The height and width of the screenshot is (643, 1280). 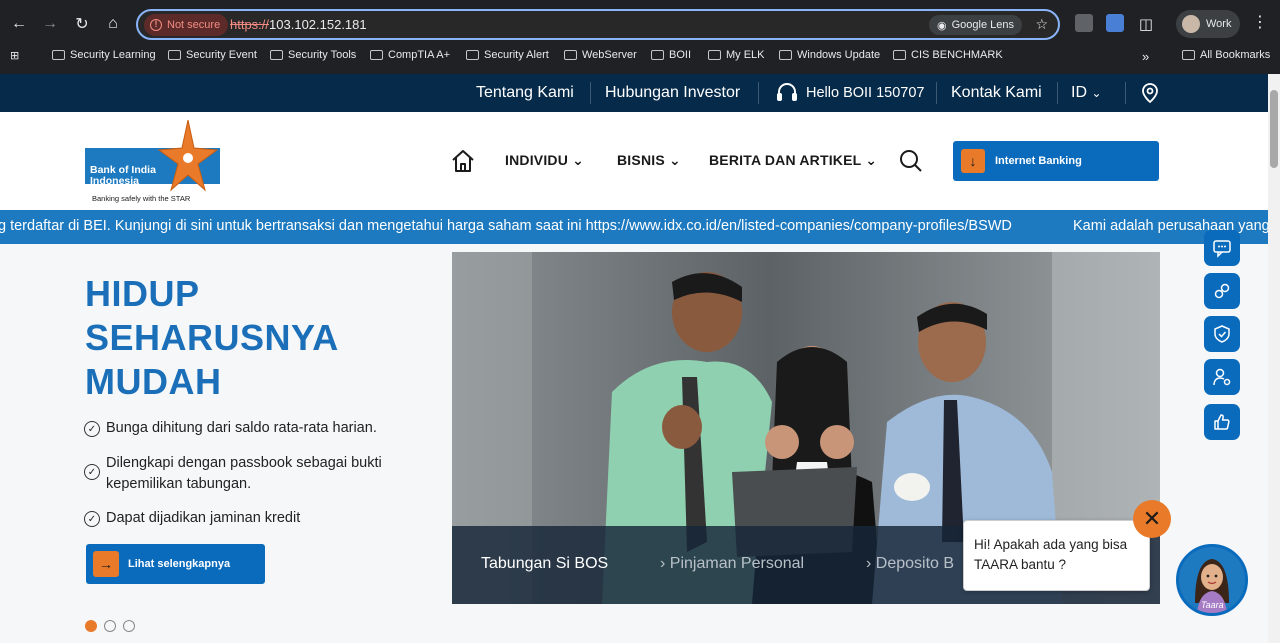 I want to click on bookmark-folder: BOII, so click(x=671, y=55).